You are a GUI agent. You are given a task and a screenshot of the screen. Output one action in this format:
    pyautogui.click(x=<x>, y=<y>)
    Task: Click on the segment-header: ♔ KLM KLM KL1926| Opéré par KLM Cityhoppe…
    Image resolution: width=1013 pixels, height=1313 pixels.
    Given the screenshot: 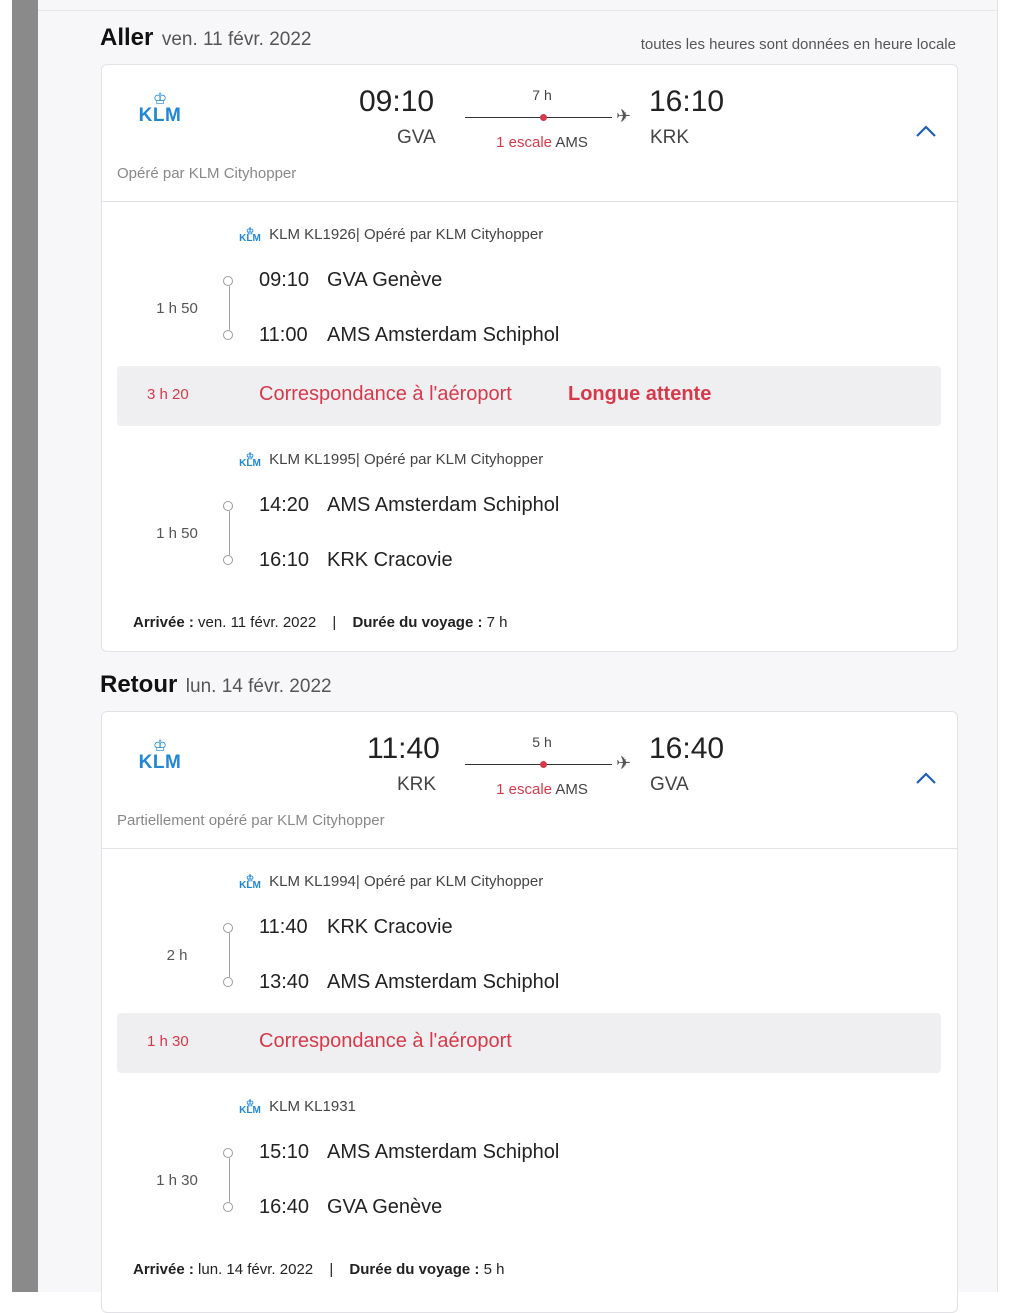 What is the action you would take?
    pyautogui.click(x=389, y=235)
    